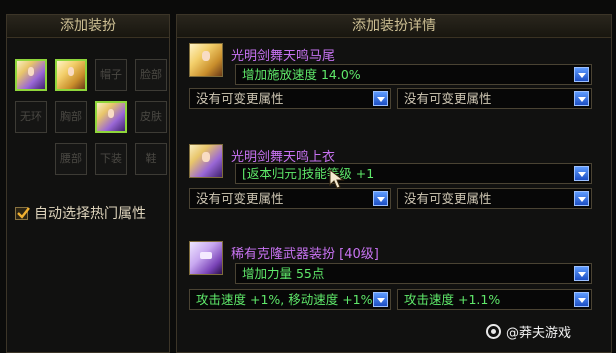 This screenshot has width=616, height=353. I want to click on auto-select-label: 自动选择热门属性, so click(90, 214).